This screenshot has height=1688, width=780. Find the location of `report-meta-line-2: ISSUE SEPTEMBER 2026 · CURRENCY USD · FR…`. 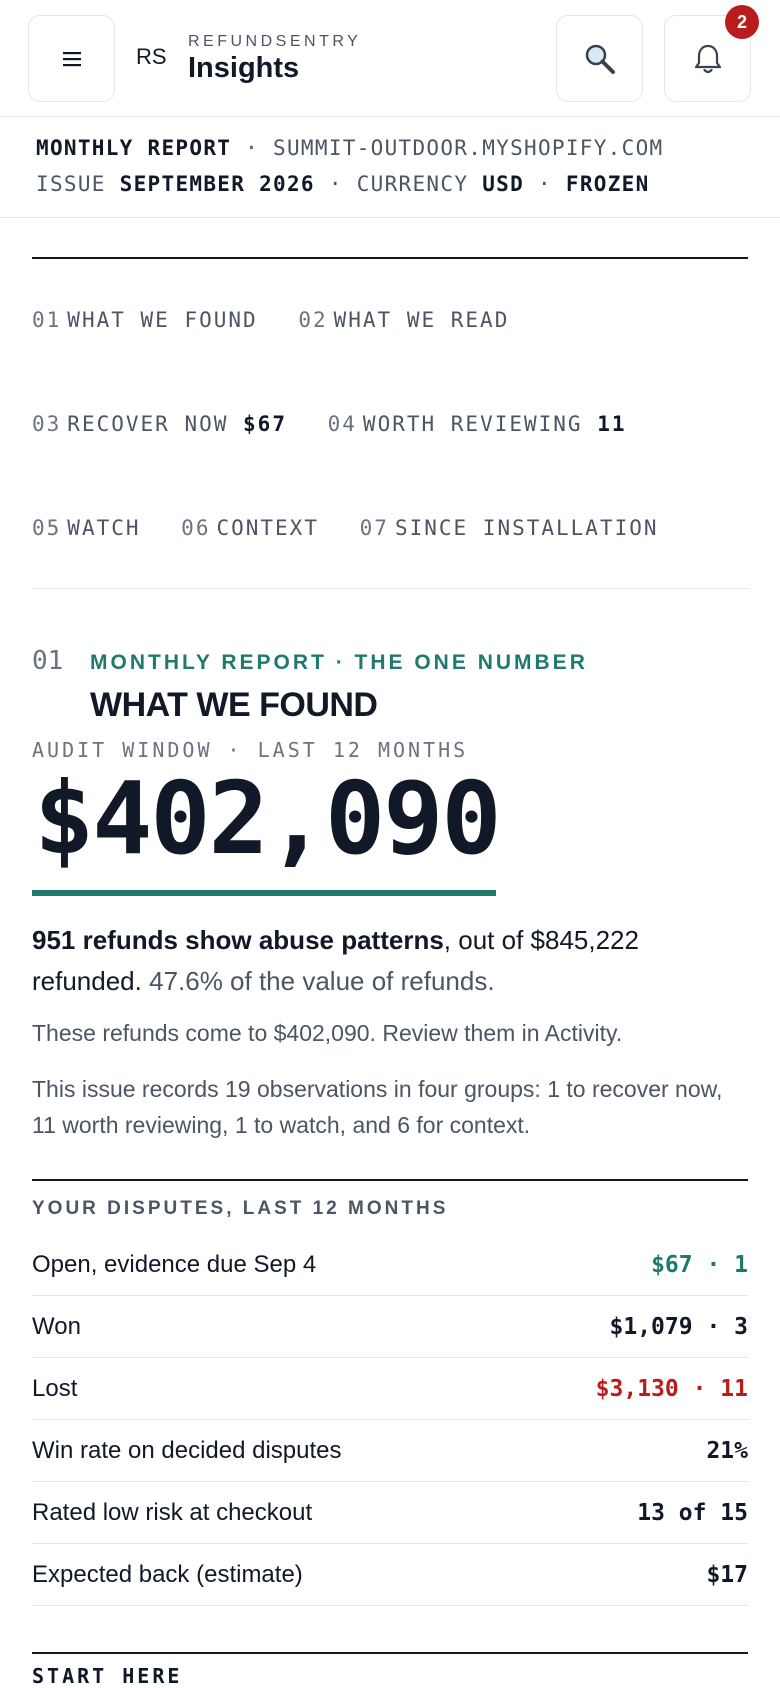

report-meta-line-2: ISSUE SEPTEMBER 2026 · CURRENCY USD · FR… is located at coordinates (343, 184).